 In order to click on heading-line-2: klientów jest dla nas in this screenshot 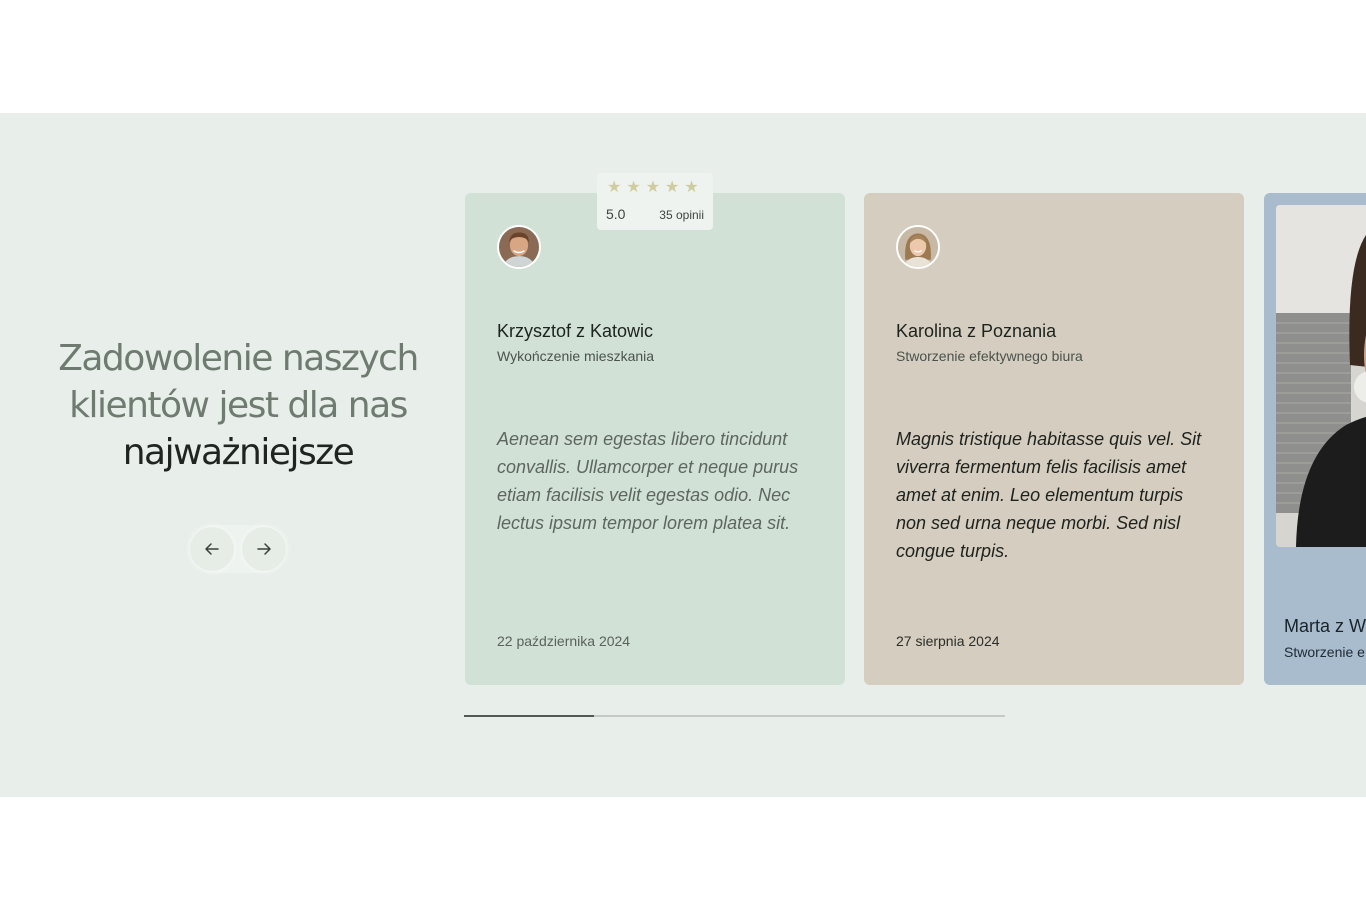, I will do `click(238, 405)`.